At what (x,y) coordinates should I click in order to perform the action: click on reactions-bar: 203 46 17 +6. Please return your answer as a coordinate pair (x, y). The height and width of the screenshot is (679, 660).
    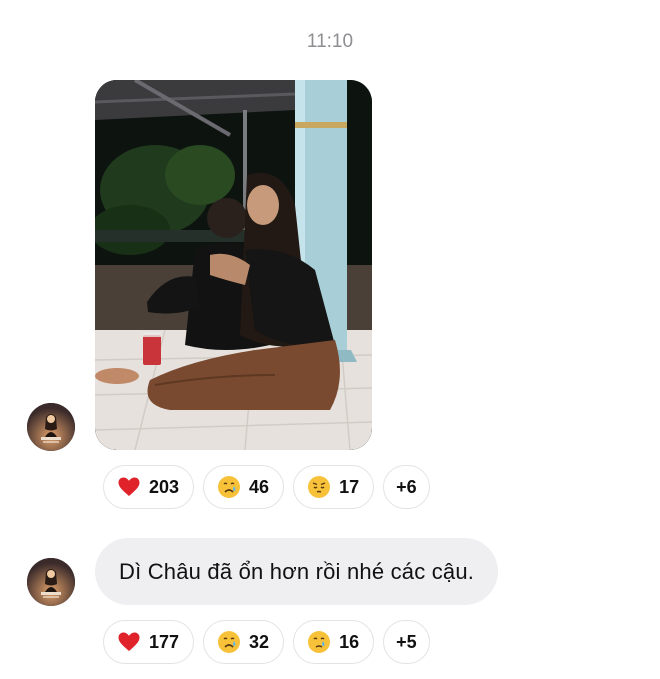
    Looking at the image, I should click on (266, 487).